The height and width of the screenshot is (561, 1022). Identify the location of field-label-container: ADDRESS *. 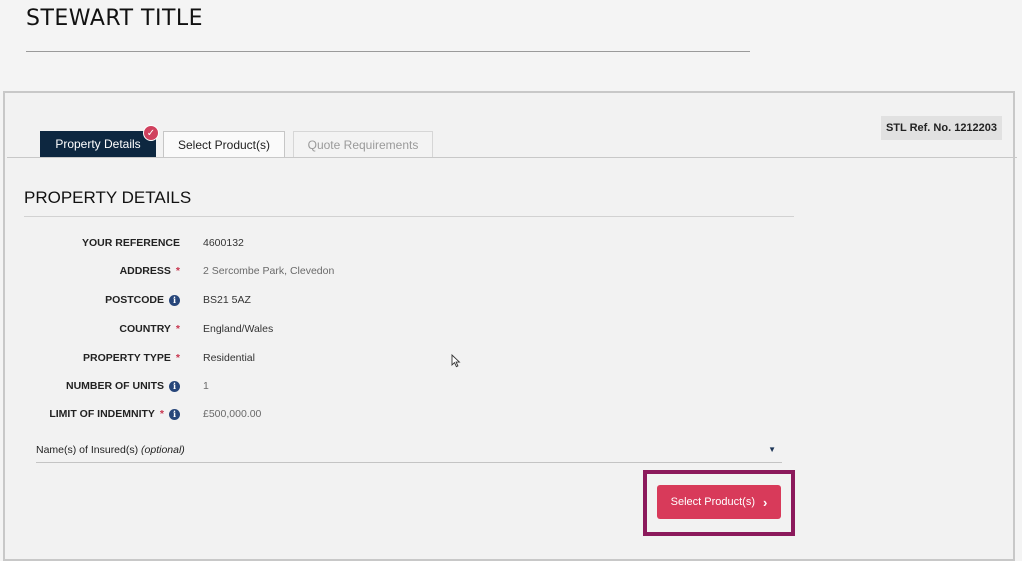
(150, 271).